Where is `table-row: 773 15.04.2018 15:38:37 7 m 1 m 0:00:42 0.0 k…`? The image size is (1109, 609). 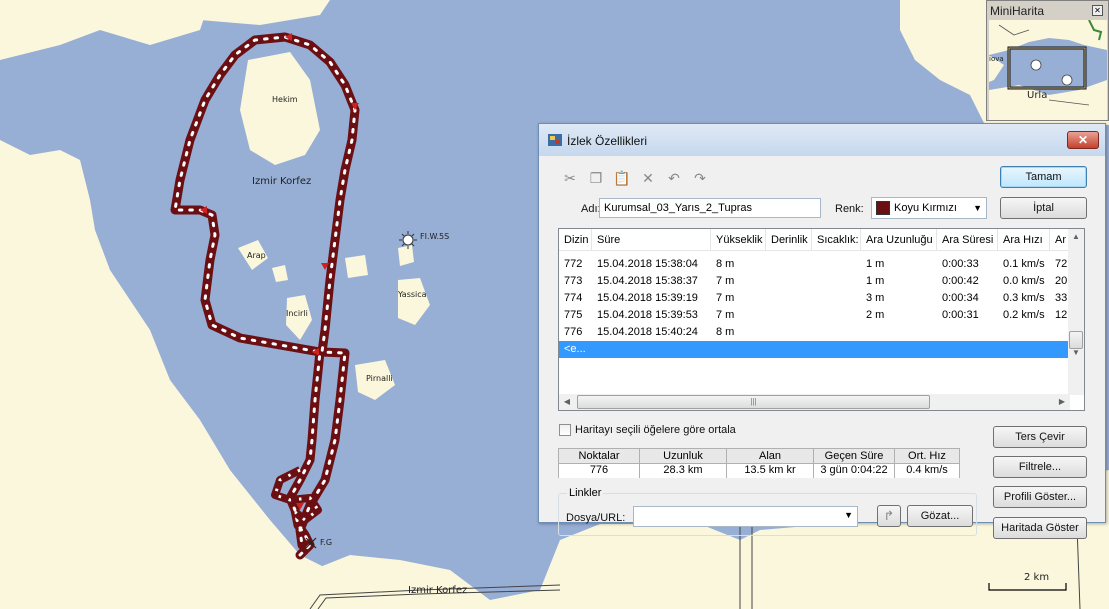 table-row: 773 15.04.2018 15:38:37 7 m 1 m 0:00:42 0.0 k… is located at coordinates (815, 281).